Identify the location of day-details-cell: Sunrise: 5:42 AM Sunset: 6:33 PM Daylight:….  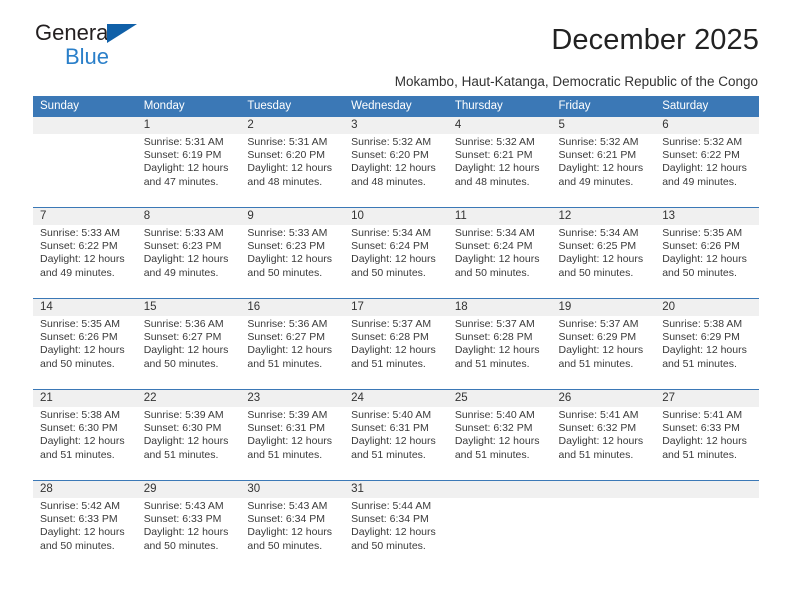
(85, 534).